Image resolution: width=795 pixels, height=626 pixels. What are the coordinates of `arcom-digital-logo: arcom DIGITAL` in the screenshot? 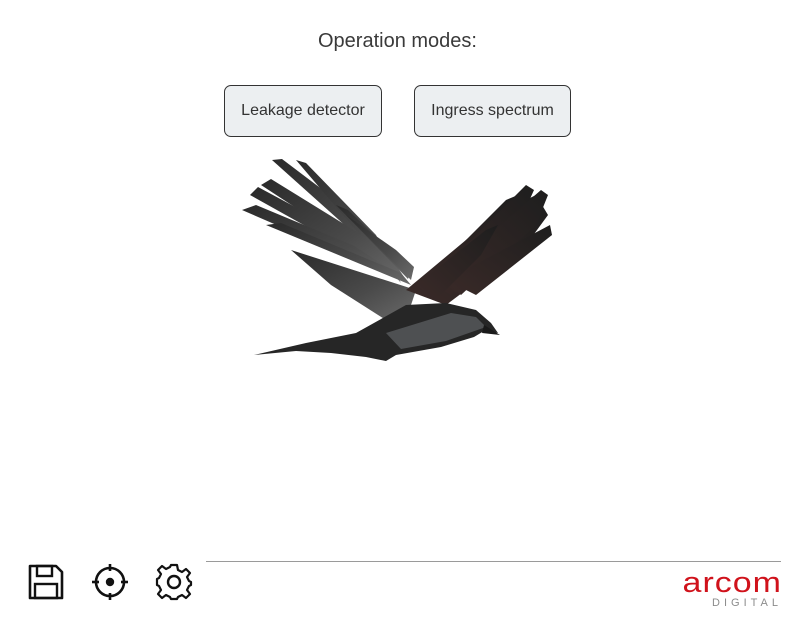 It's located at (708, 588).